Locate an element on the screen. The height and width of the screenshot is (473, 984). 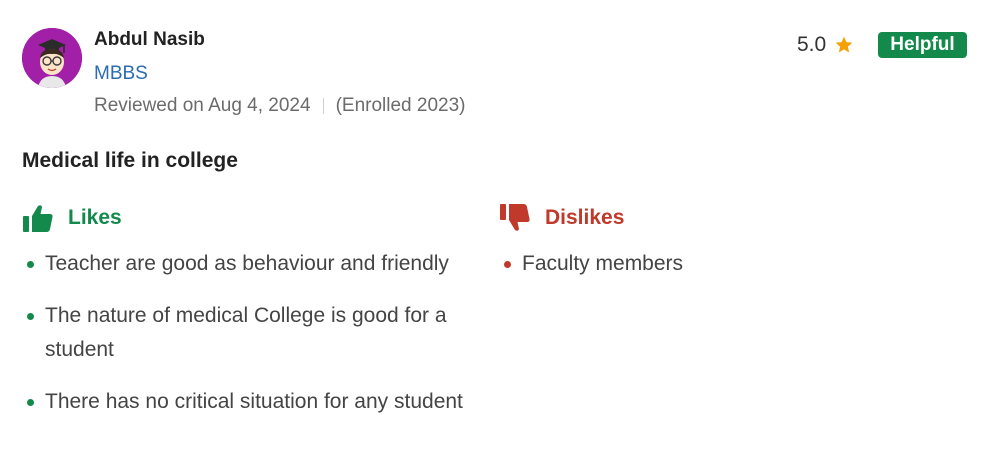
course-link: MBBS is located at coordinates (121, 74).